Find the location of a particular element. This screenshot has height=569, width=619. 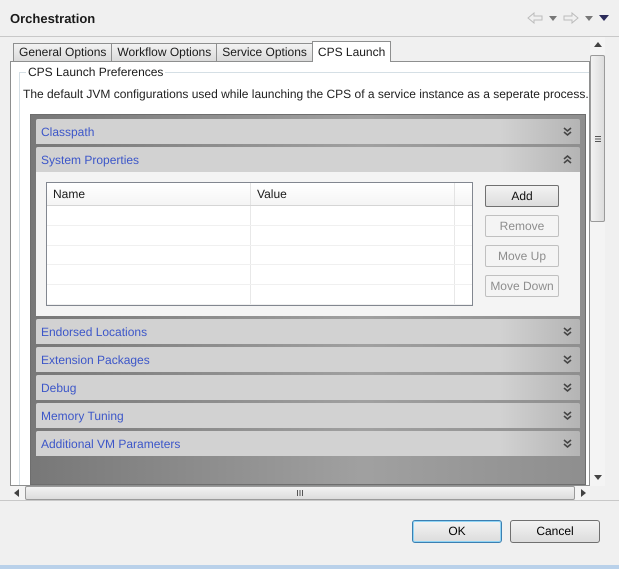

scroll-down-icon is located at coordinates (598, 477).